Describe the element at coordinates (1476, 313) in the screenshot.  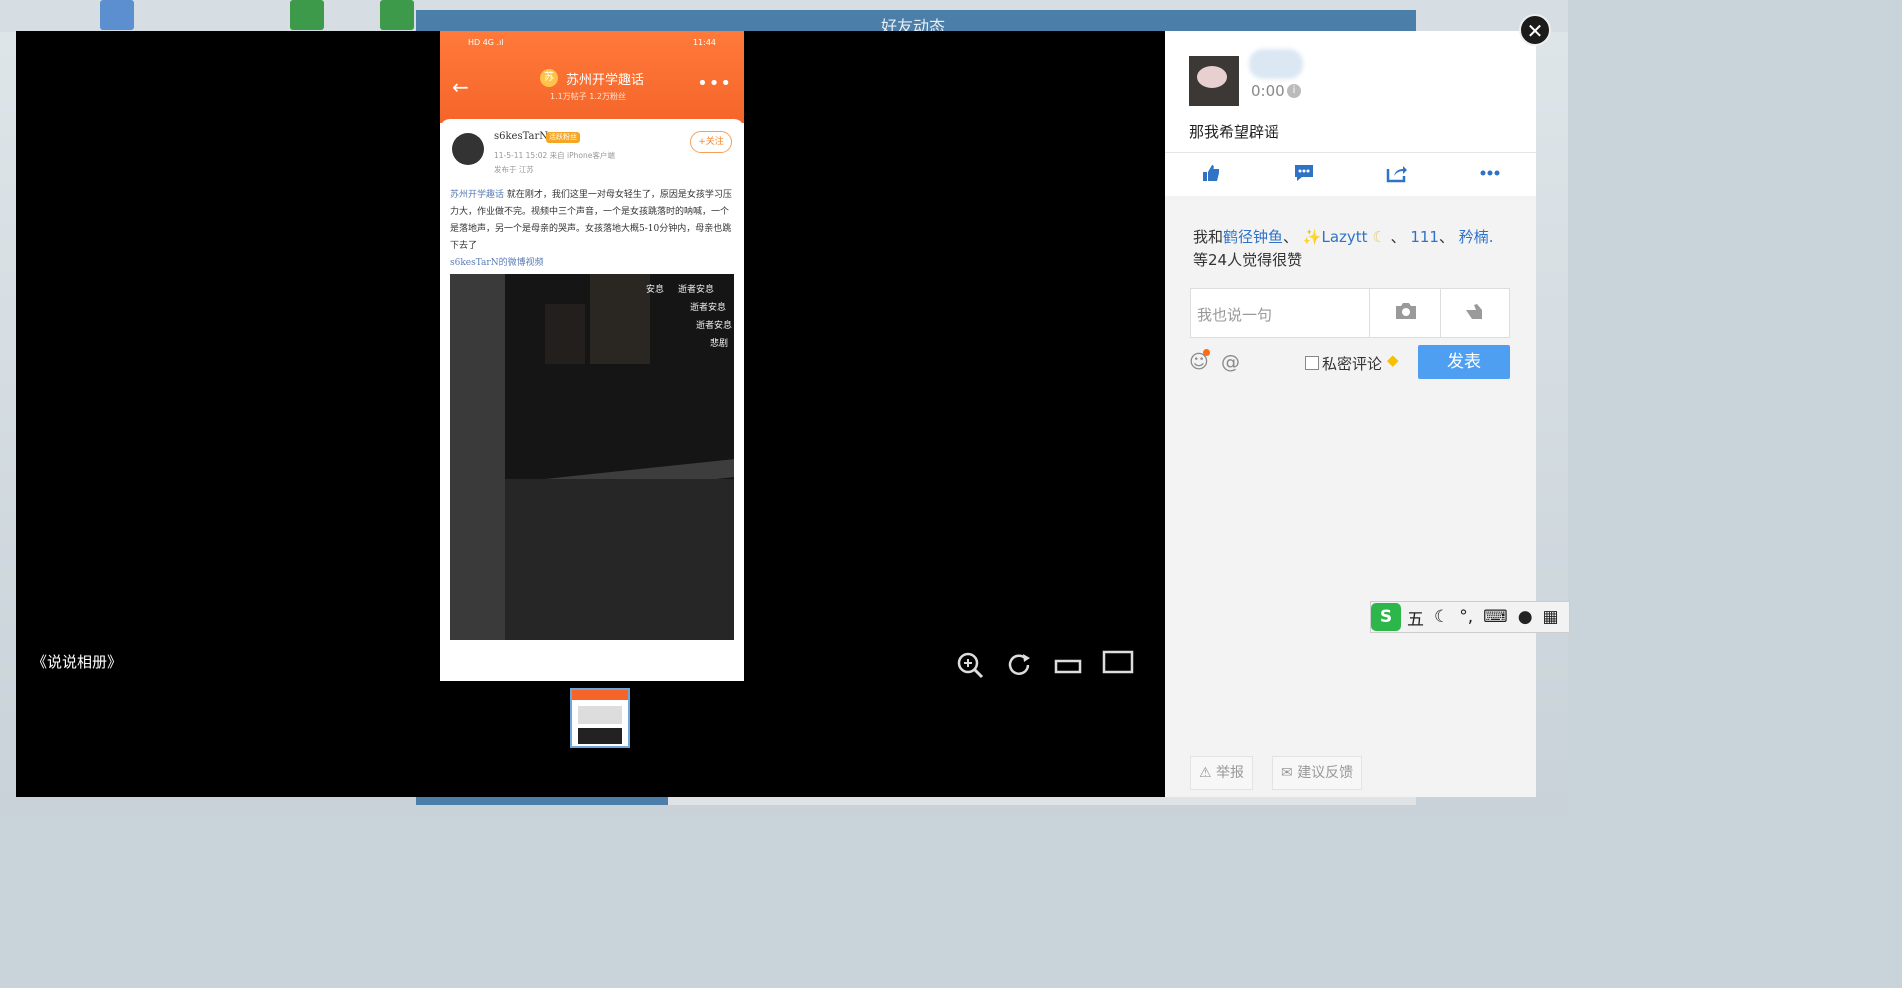
I see `poke-hand-icon` at that location.